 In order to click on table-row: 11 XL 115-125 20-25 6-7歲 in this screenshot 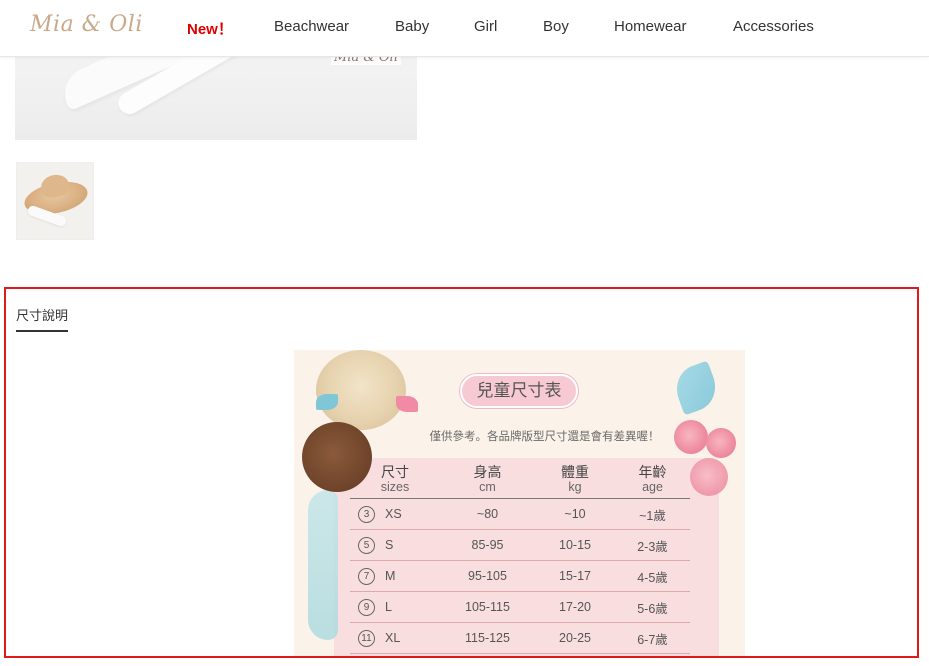, I will do `click(520, 638)`.